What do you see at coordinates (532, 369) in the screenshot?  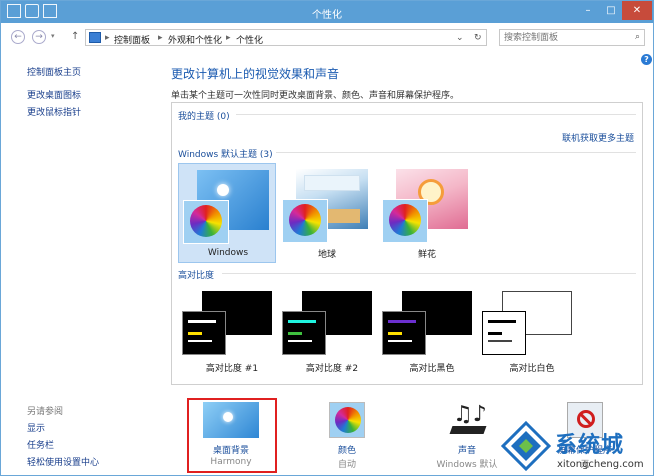 I see `theme-label: 高对比白色` at bounding box center [532, 369].